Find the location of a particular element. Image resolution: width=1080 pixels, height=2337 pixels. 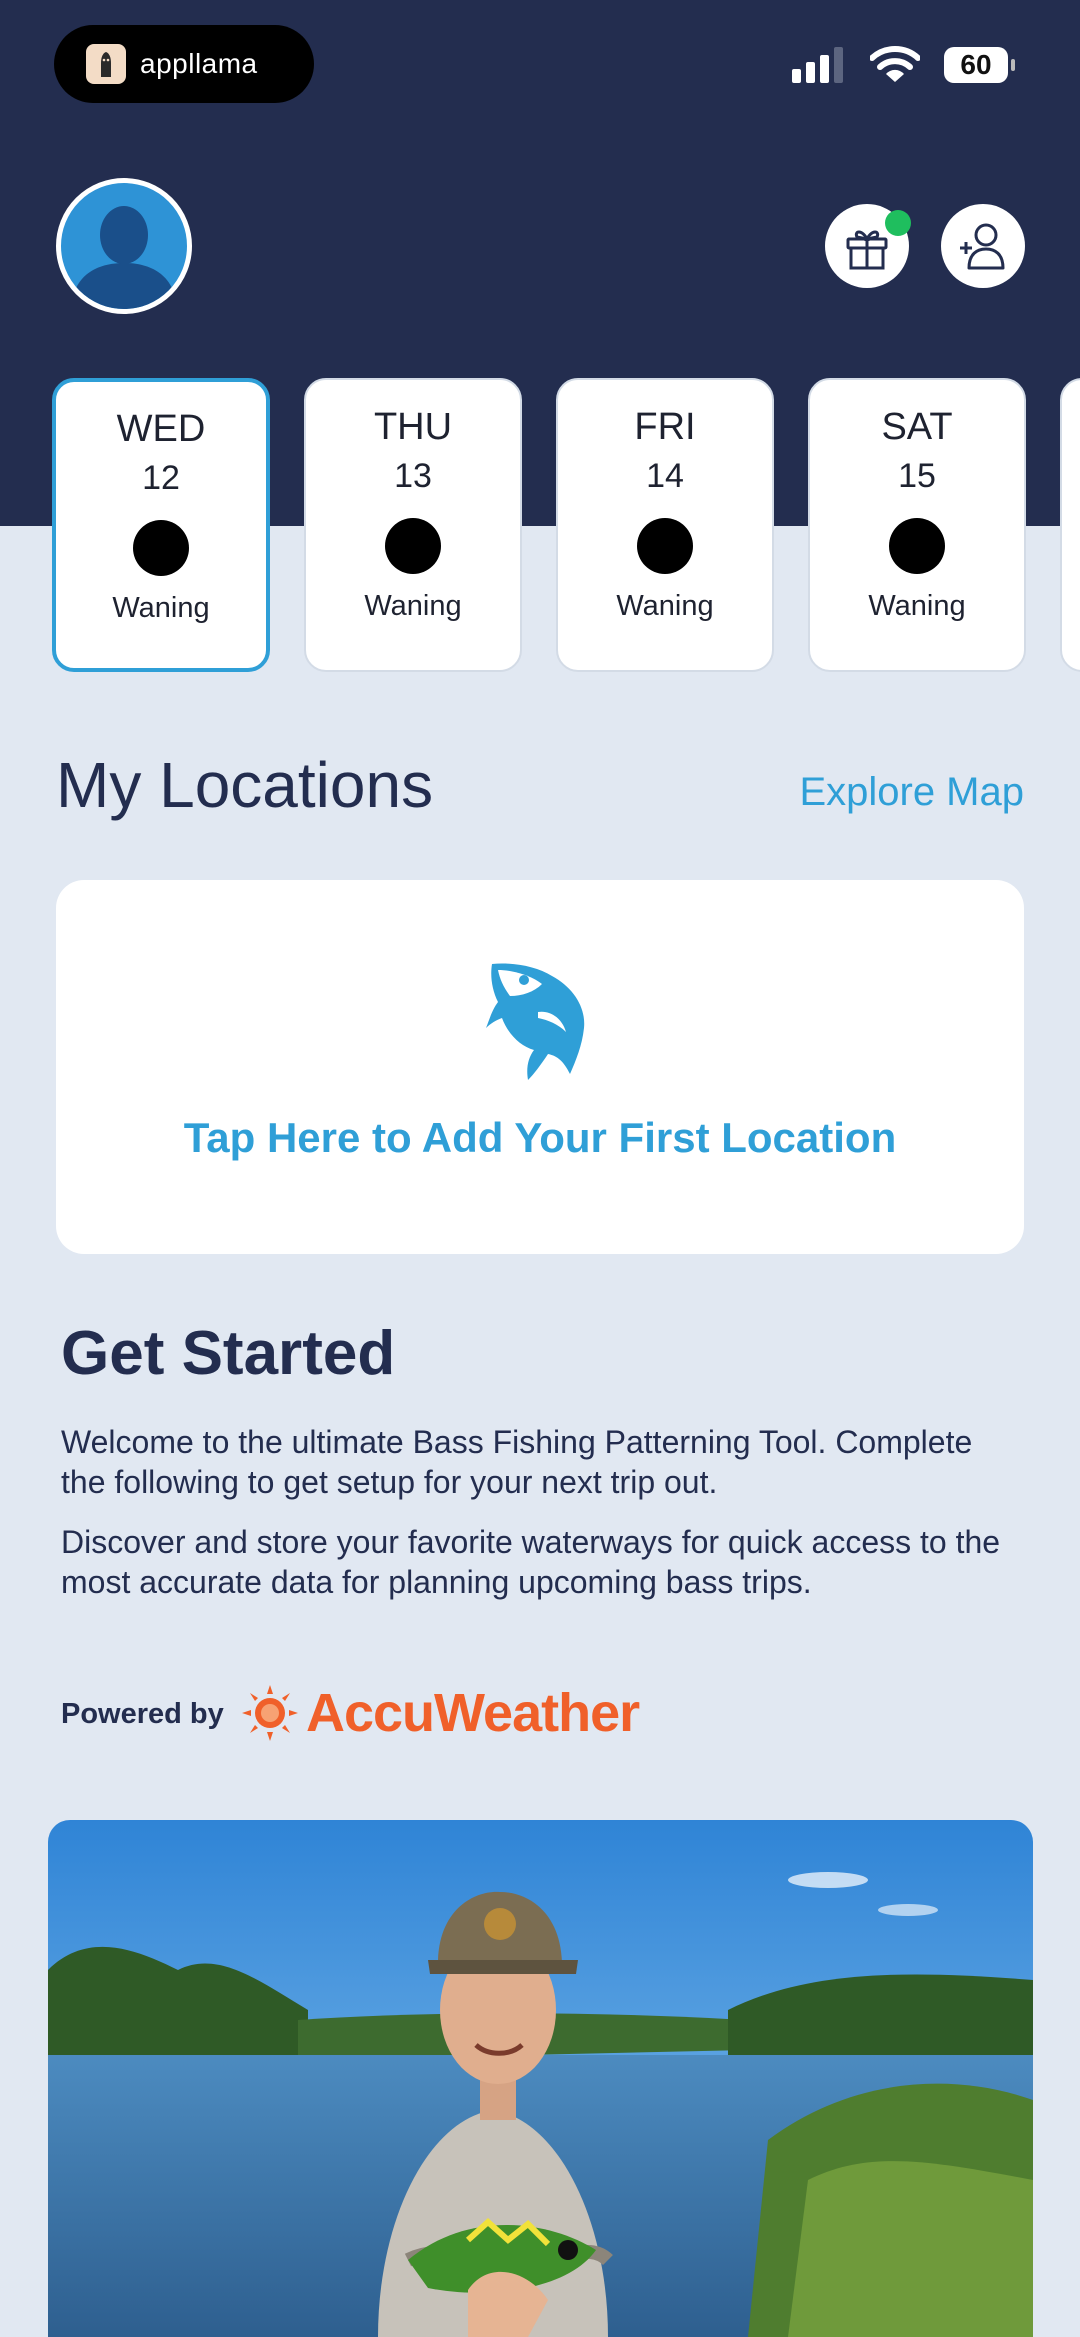

day-card-sat: SAT 15 Waning is located at coordinates (917, 525).